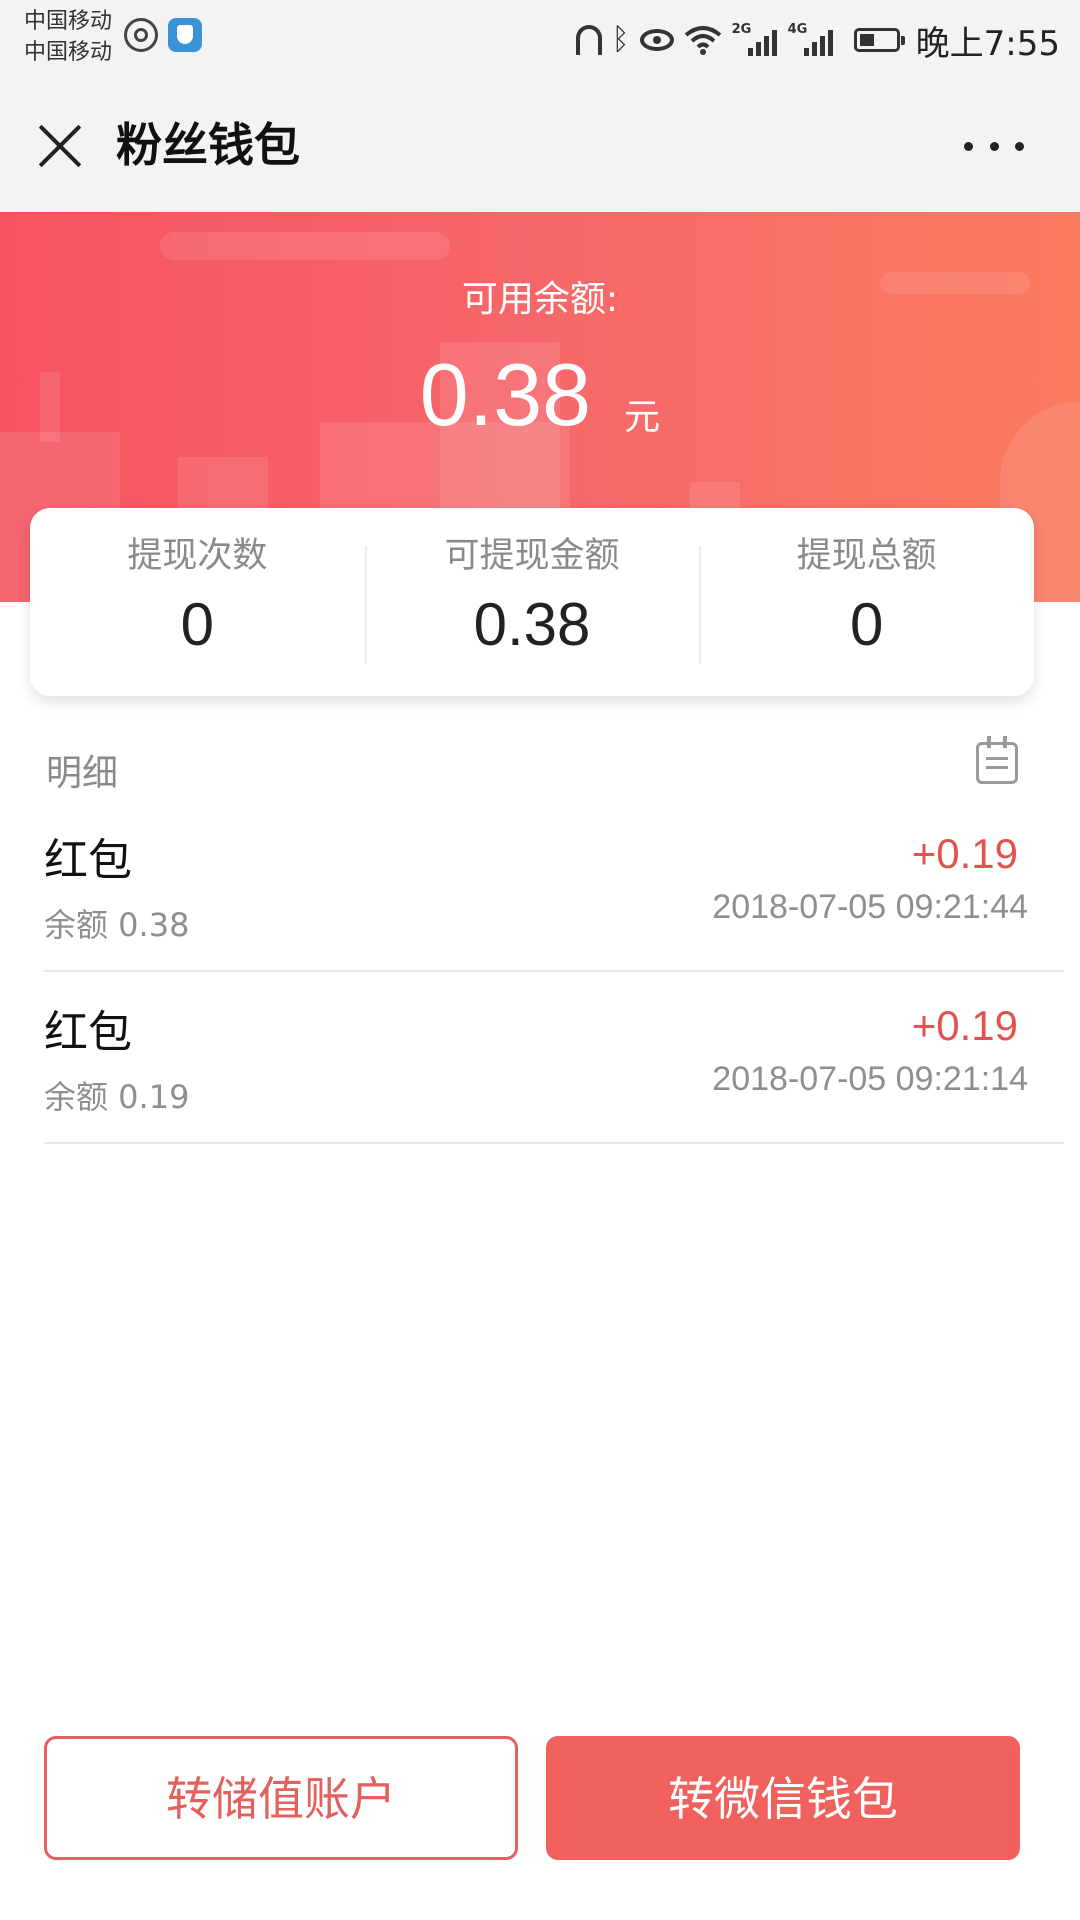  What do you see at coordinates (185, 35) in the screenshot?
I see `shield-app-icon` at bounding box center [185, 35].